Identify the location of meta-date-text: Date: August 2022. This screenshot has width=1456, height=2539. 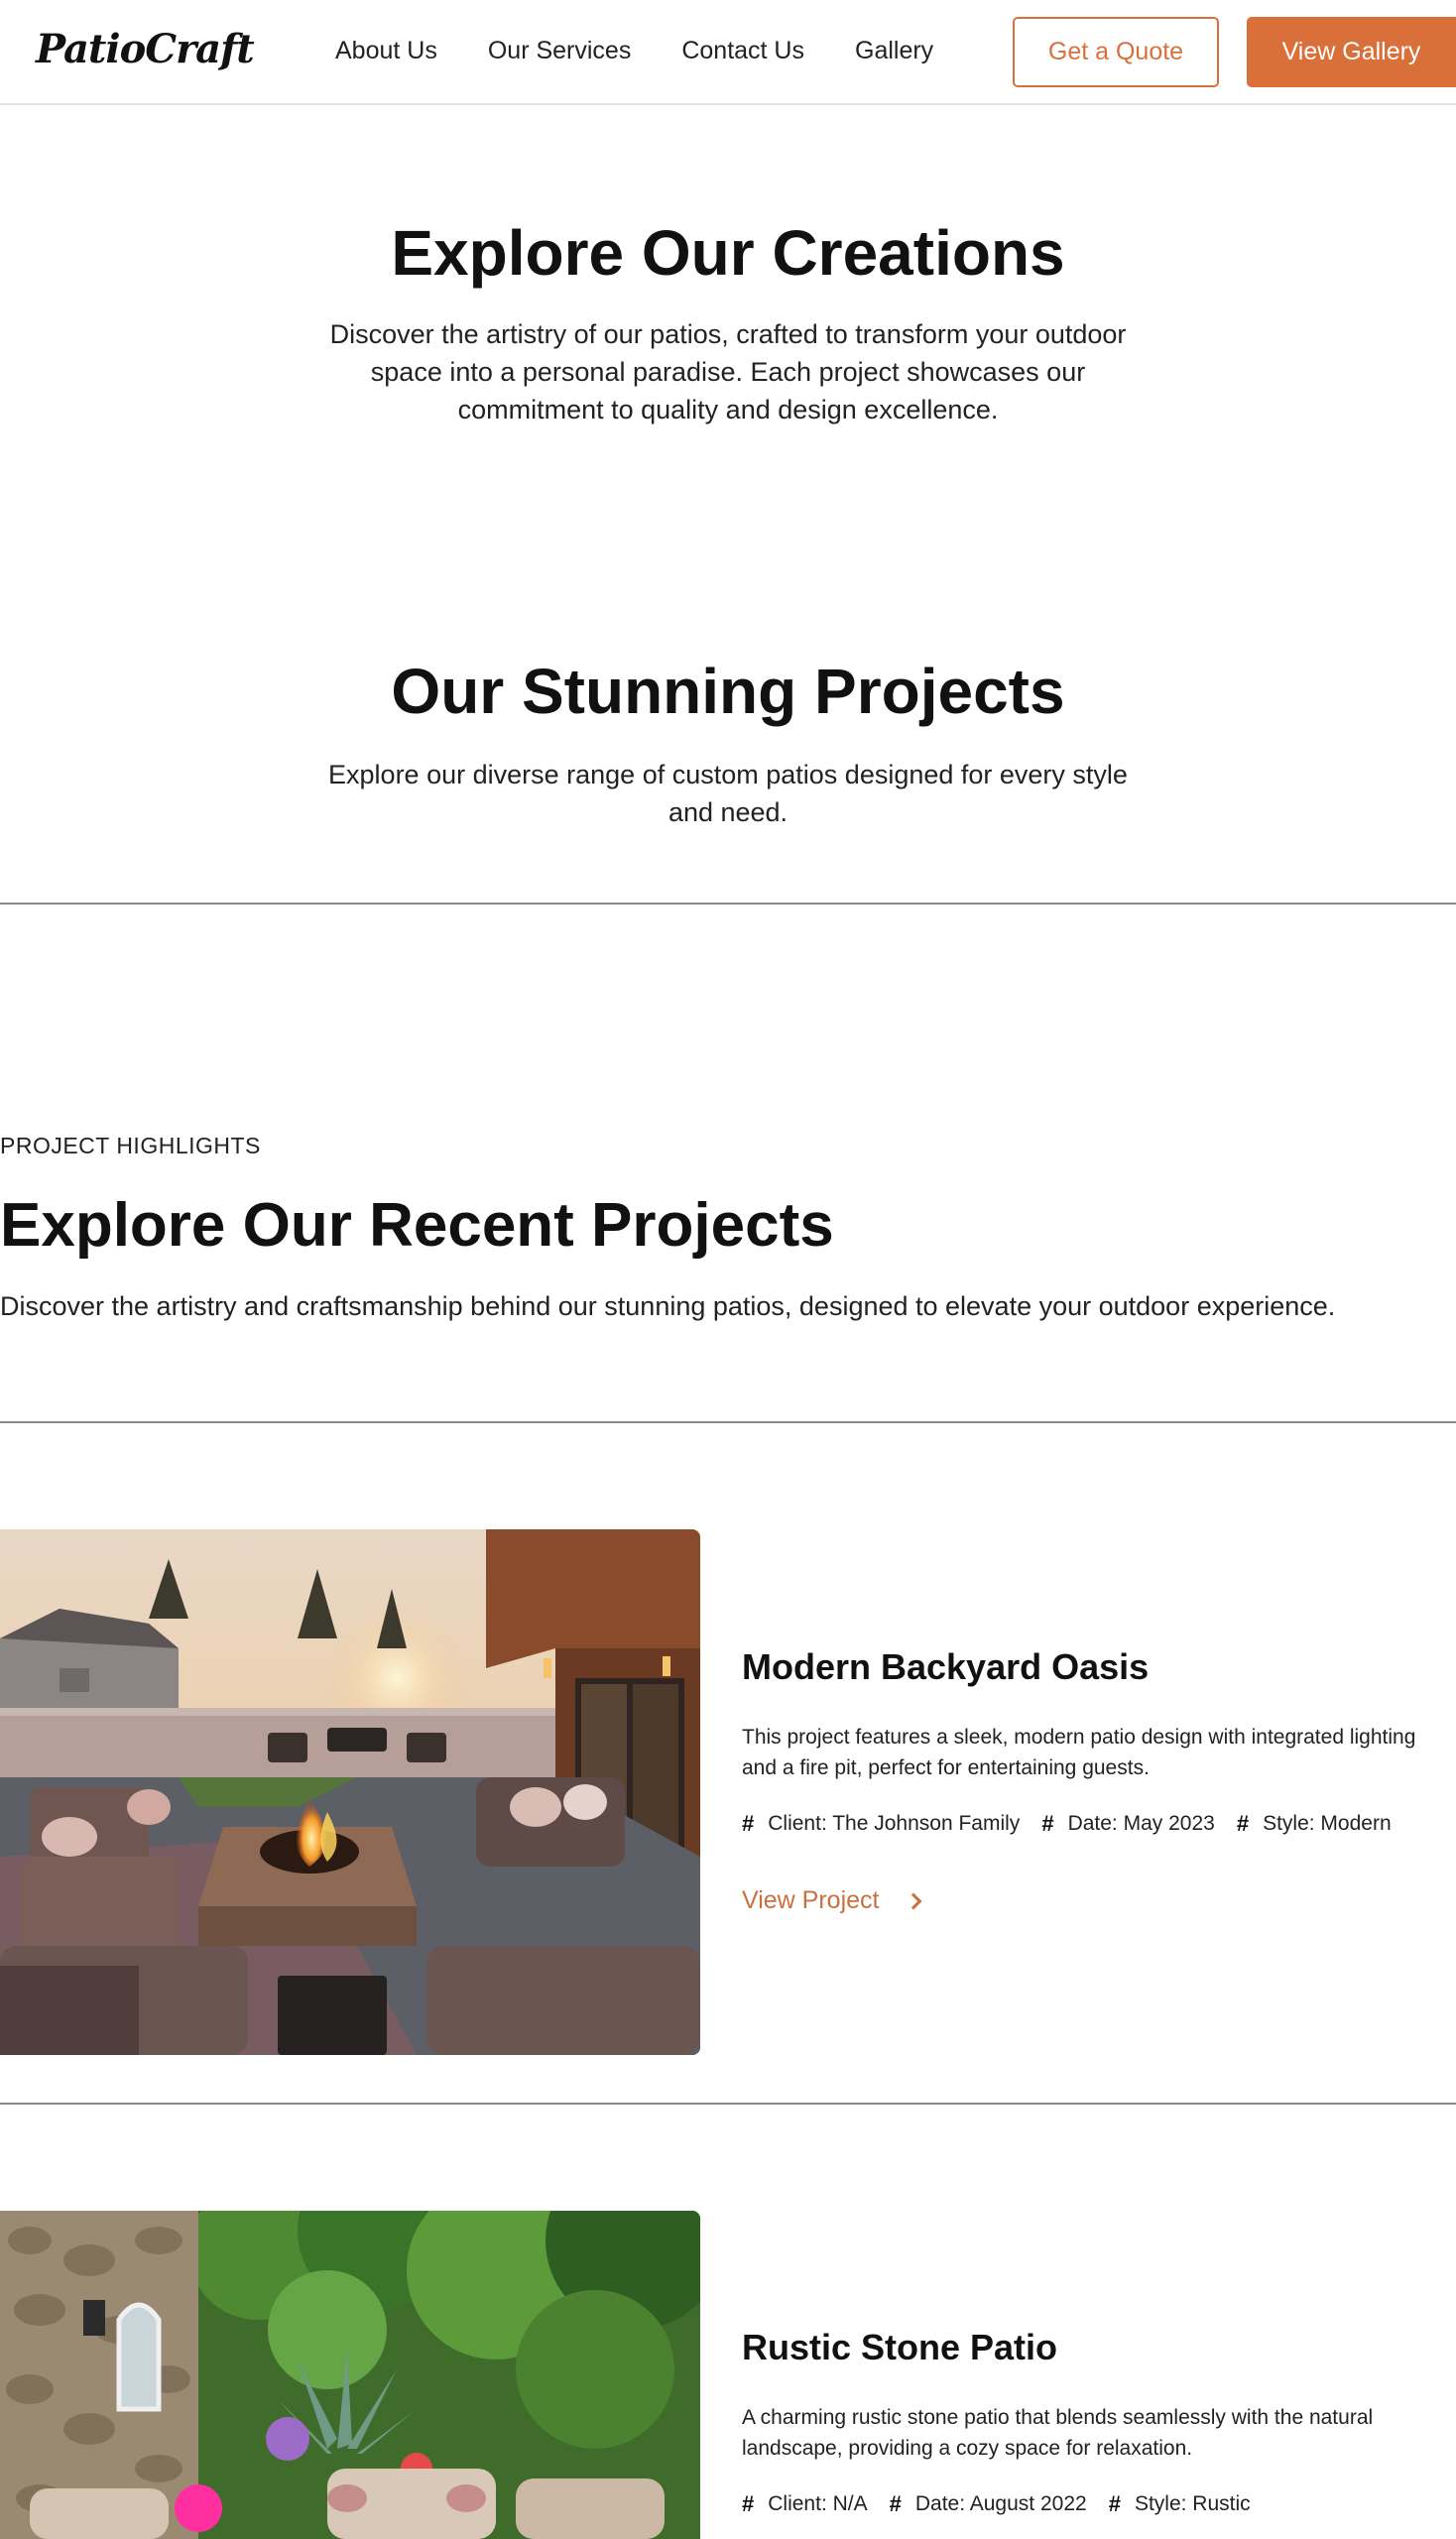
(1000, 2503).